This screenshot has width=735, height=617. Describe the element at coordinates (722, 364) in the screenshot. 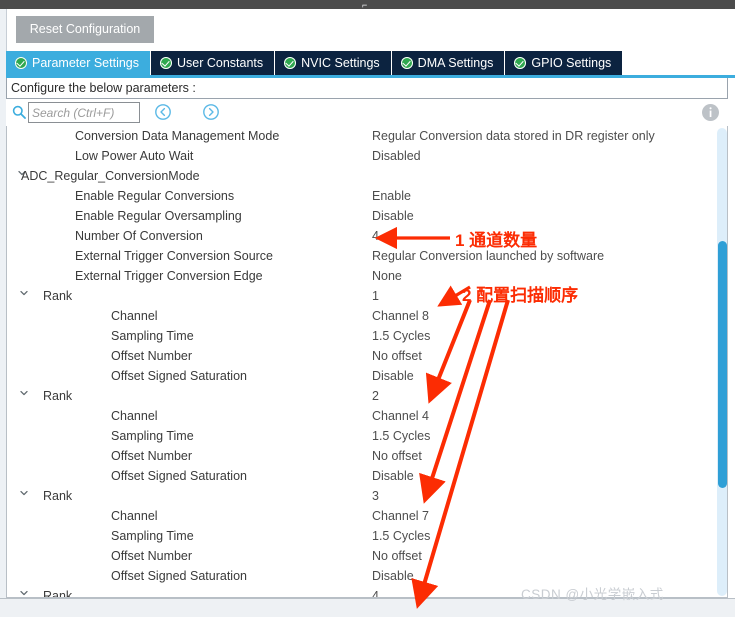

I see `vertical-scrollbar-thumb` at that location.